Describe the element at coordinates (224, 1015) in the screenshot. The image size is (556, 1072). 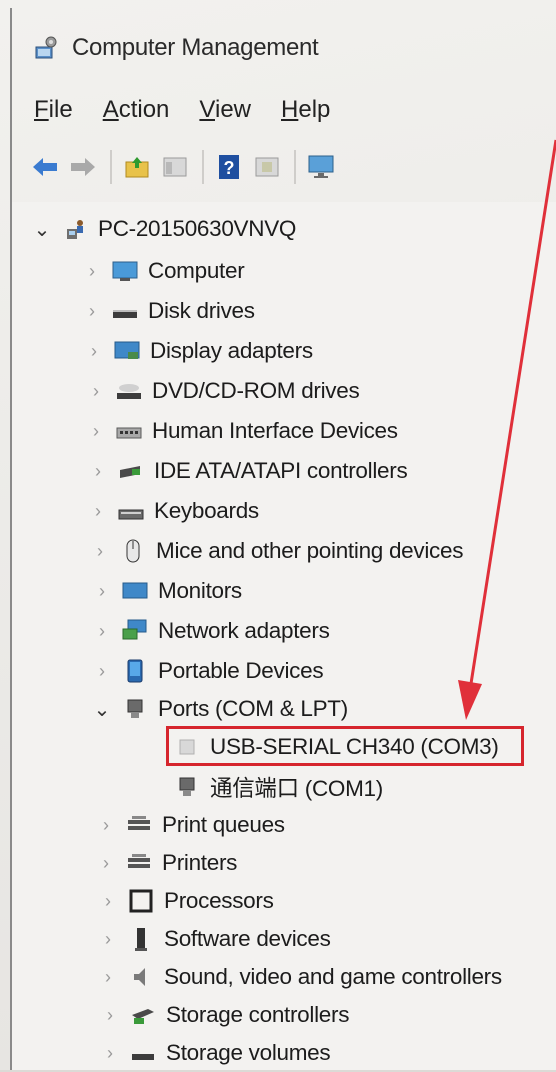
I see `tree-item-storage-controllers: › Storage controllers` at that location.